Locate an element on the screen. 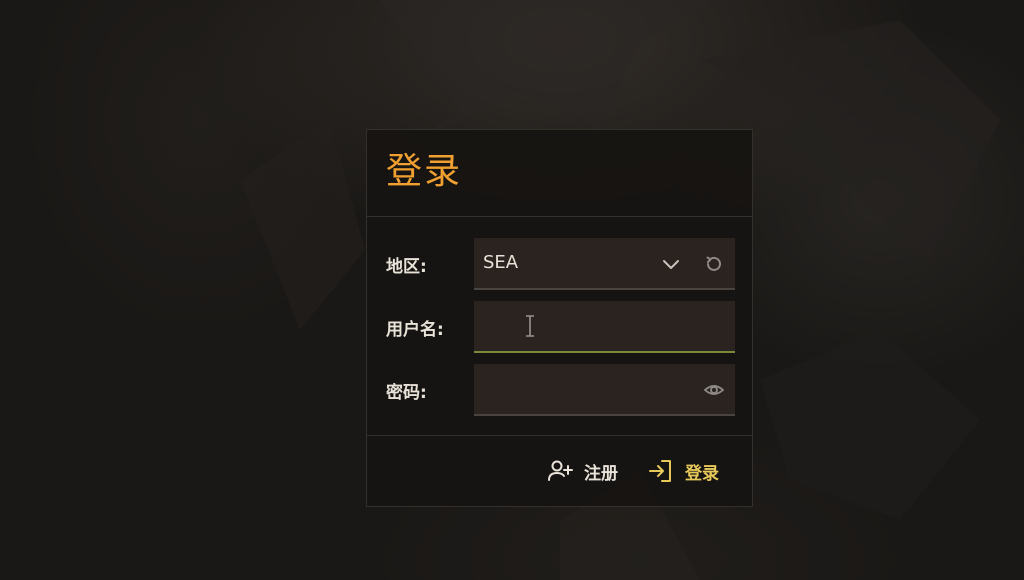 This screenshot has width=1024, height=580. register-label: 注册 is located at coordinates (601, 473).